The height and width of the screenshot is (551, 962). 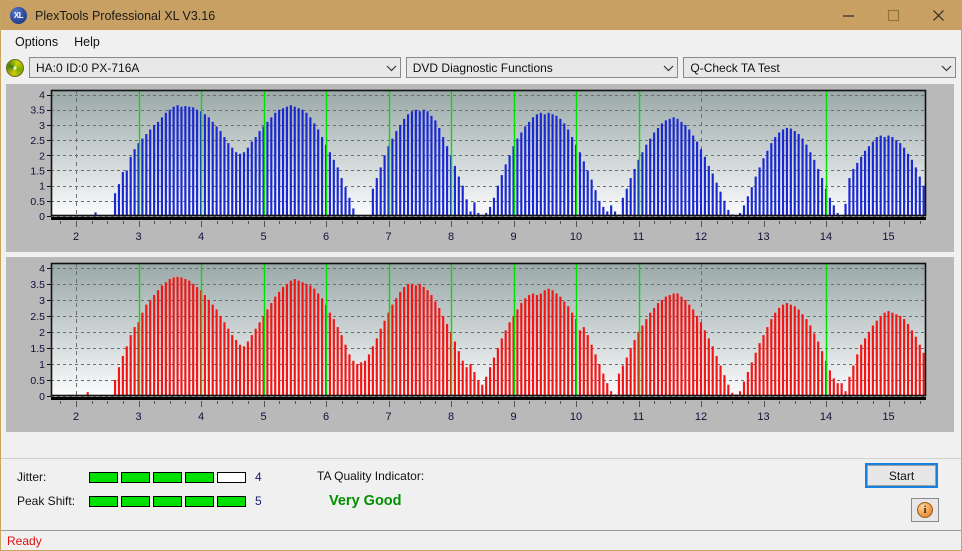 I want to click on maximize-icon, so click(x=893, y=15).